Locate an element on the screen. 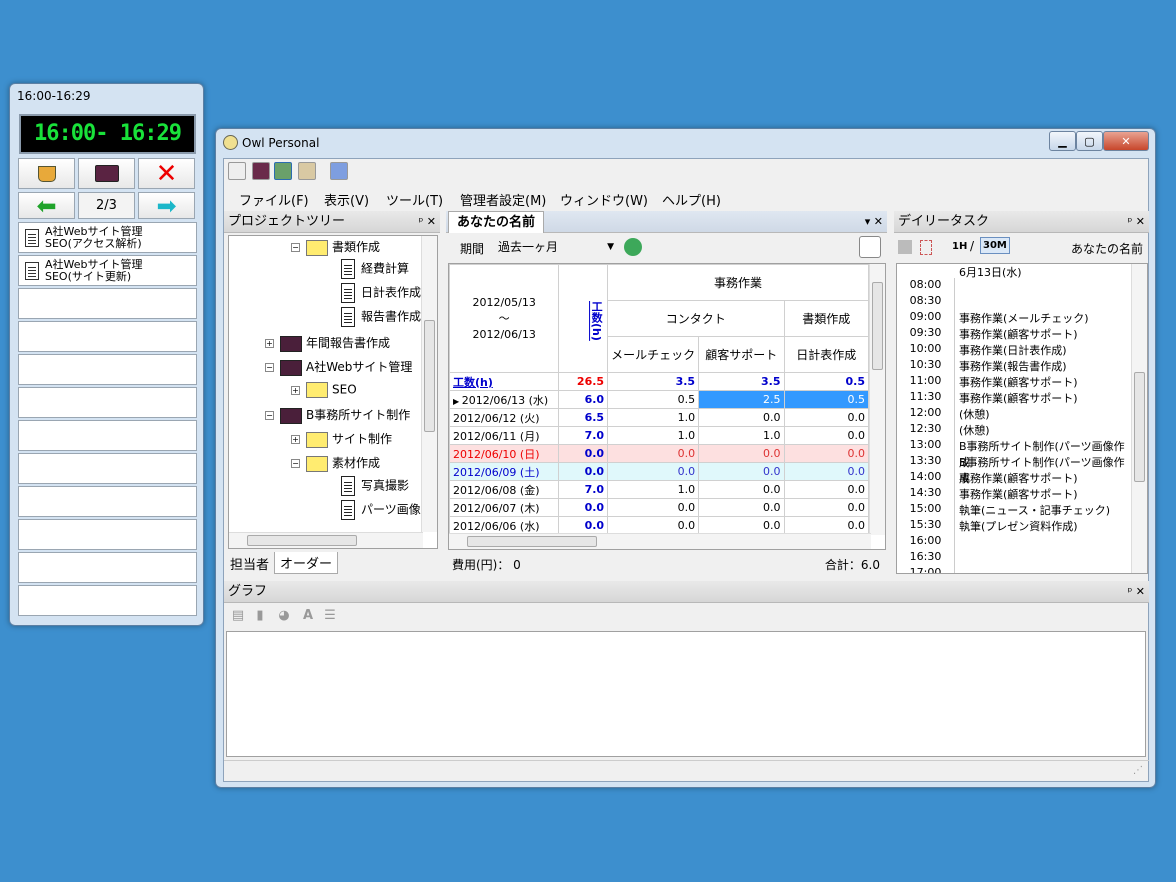  briefcase-tool-icon is located at coordinates (261, 171).